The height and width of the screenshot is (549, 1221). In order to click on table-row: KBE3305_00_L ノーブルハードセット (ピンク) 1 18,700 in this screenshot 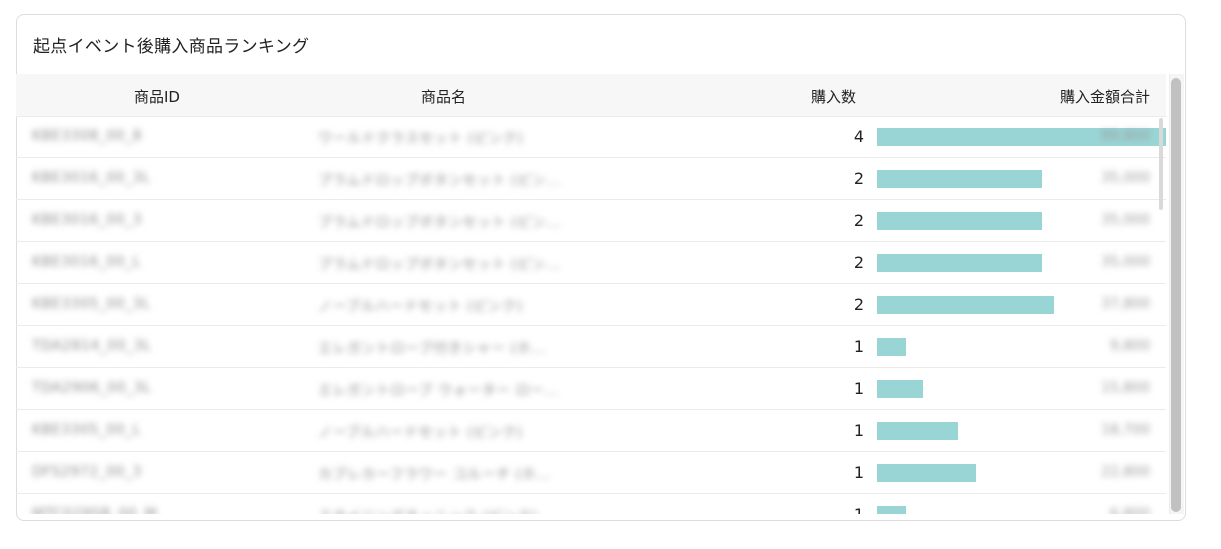, I will do `click(591, 431)`.